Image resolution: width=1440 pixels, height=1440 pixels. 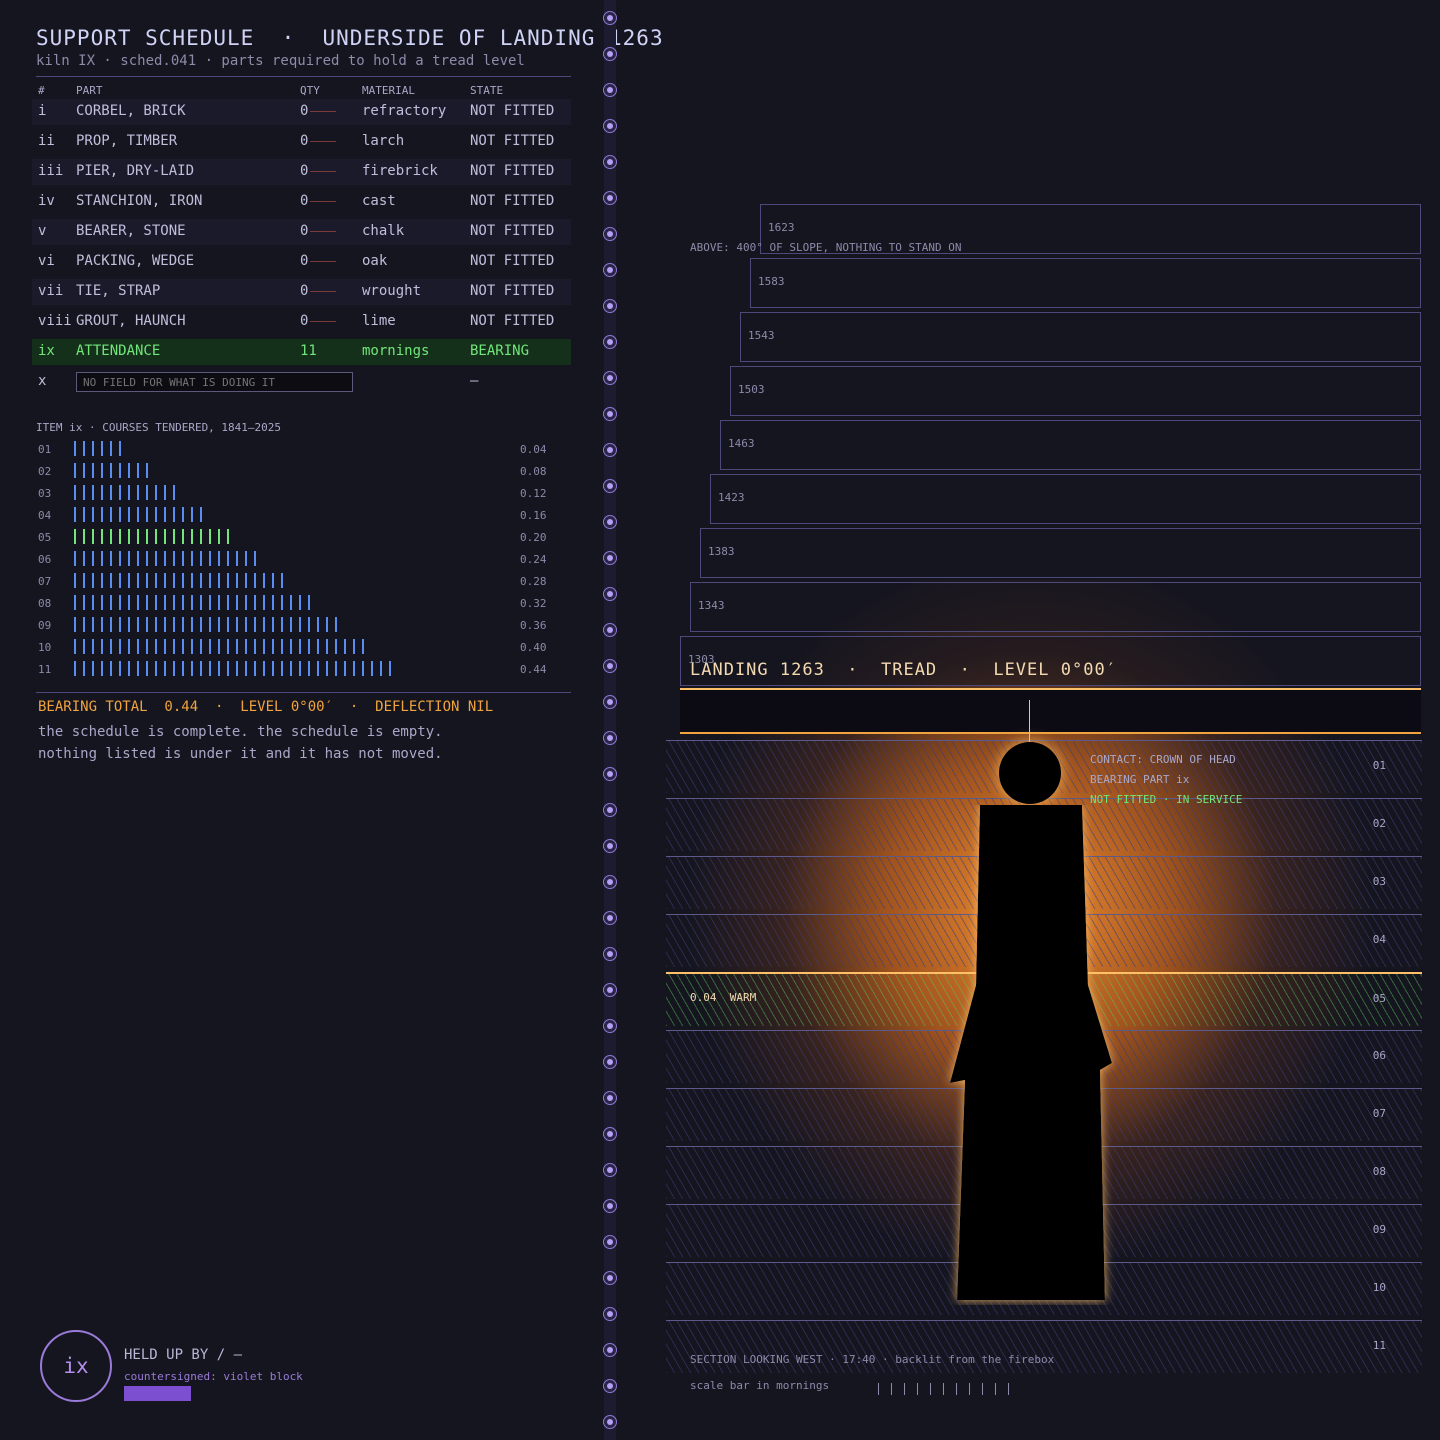 I want to click on table-row: v BEARER, STONE 0 chalk NOT FITTED, so click(x=301, y=232).